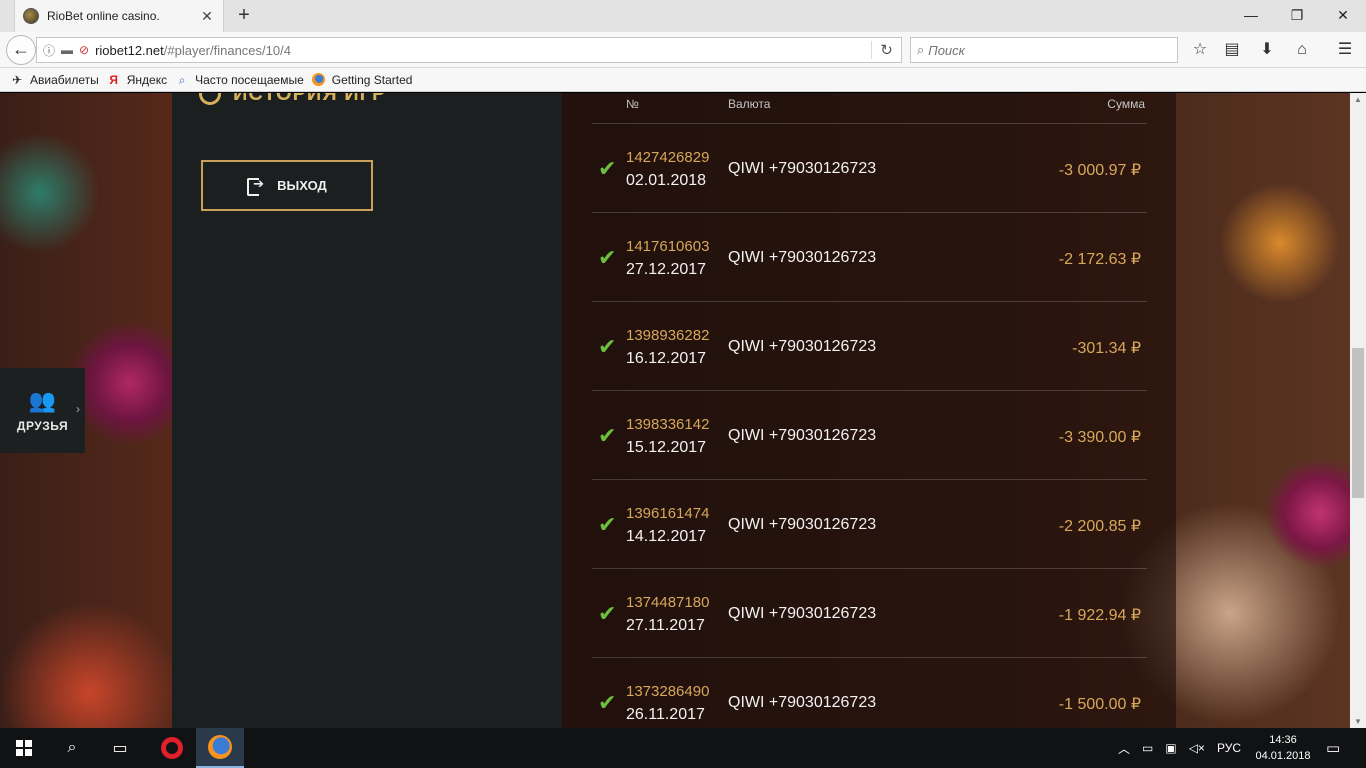 This screenshot has height=768, width=1366. What do you see at coordinates (665, 714) in the screenshot?
I see `transaction-date: 26.11.2017` at bounding box center [665, 714].